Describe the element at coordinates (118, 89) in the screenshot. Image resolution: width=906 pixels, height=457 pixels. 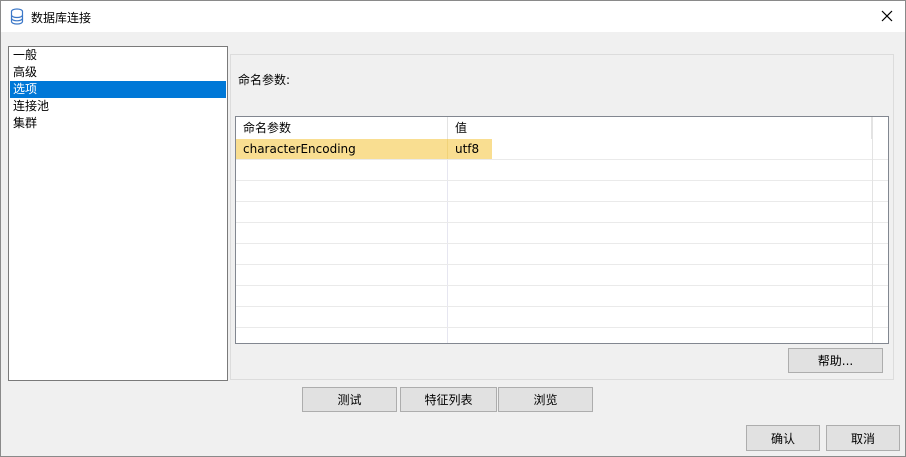
I see `nav-item-options: 选项` at that location.